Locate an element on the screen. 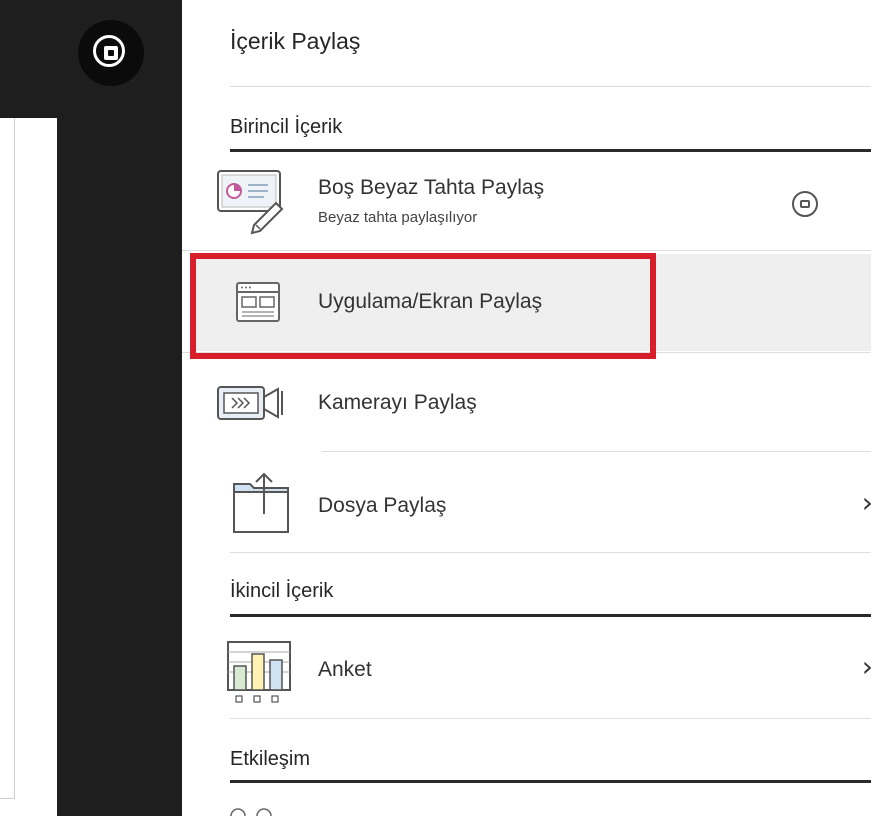 Image resolution: width=871 pixels, height=816 pixels. section-rule-primary is located at coordinates (550, 150).